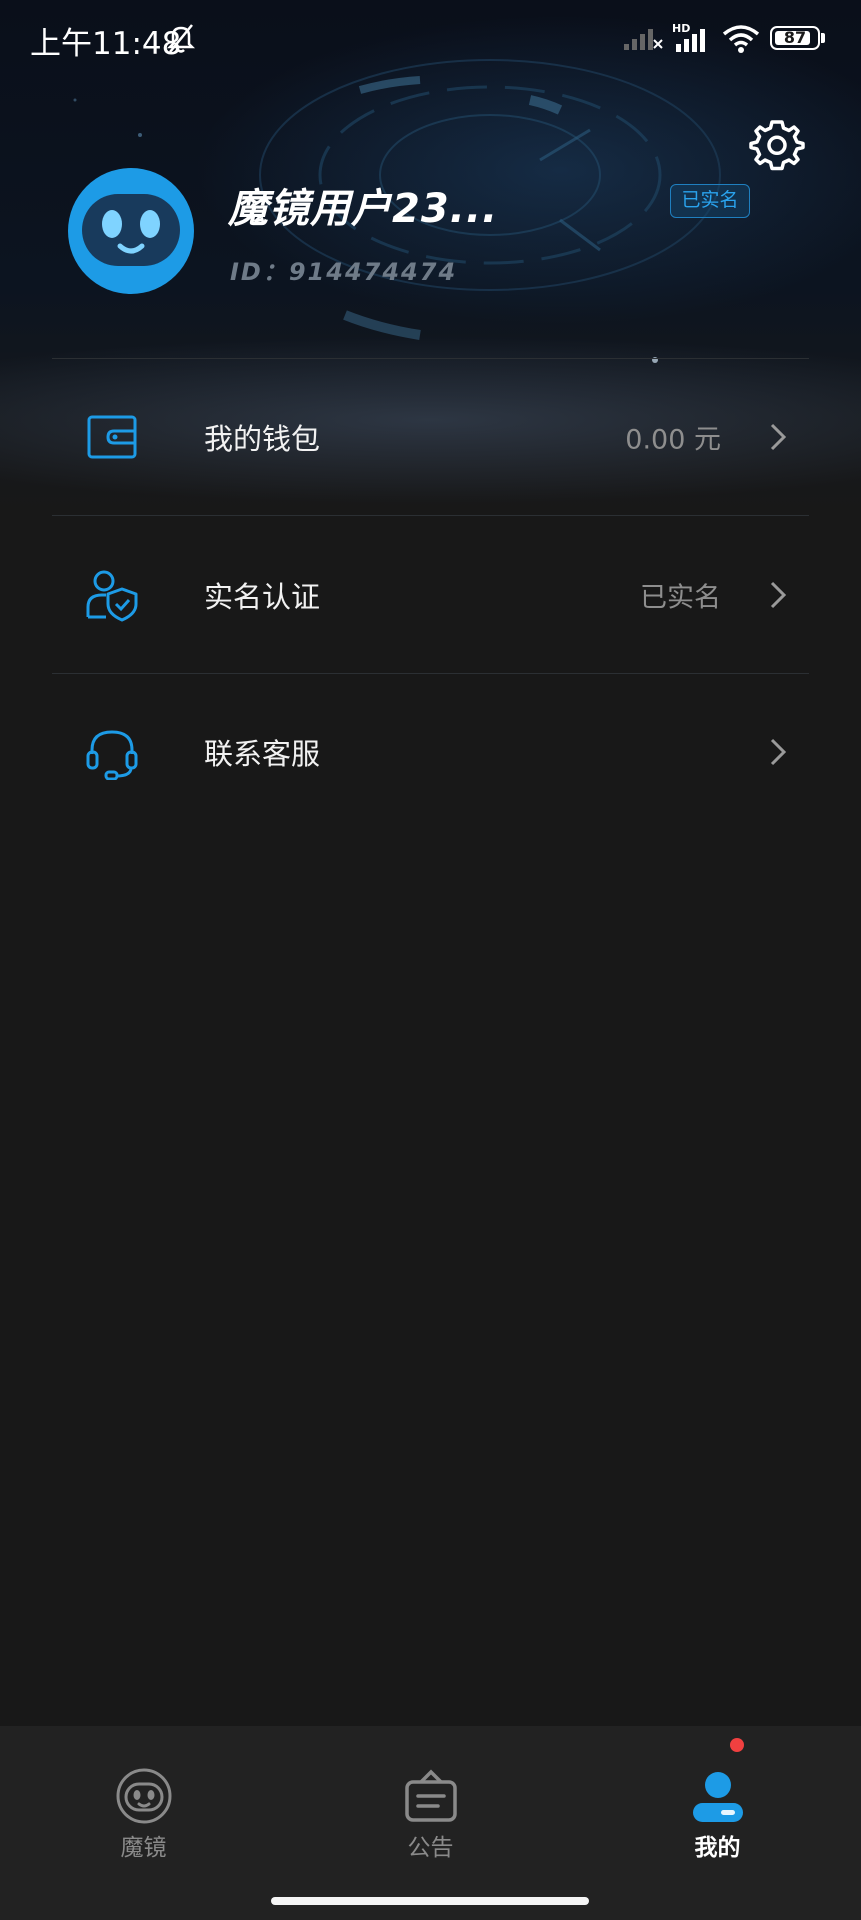  Describe the element at coordinates (430, 1901) in the screenshot. I see `home-indicator` at that location.